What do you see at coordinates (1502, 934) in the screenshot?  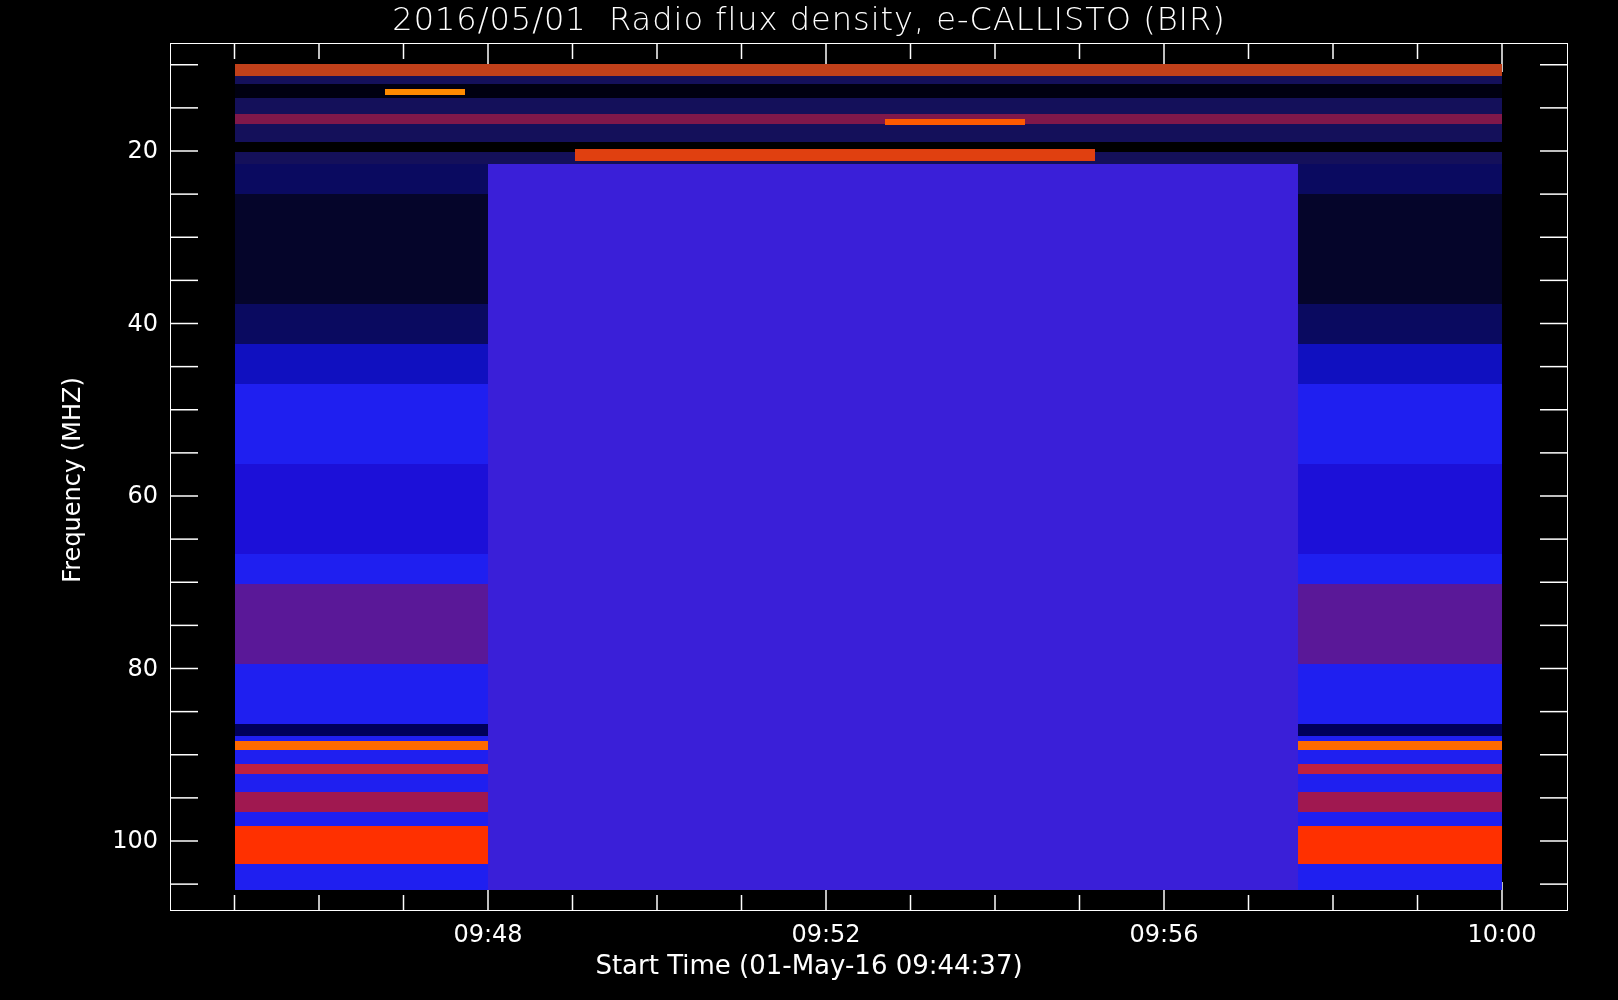 I see `x-tick-label: 10:00` at bounding box center [1502, 934].